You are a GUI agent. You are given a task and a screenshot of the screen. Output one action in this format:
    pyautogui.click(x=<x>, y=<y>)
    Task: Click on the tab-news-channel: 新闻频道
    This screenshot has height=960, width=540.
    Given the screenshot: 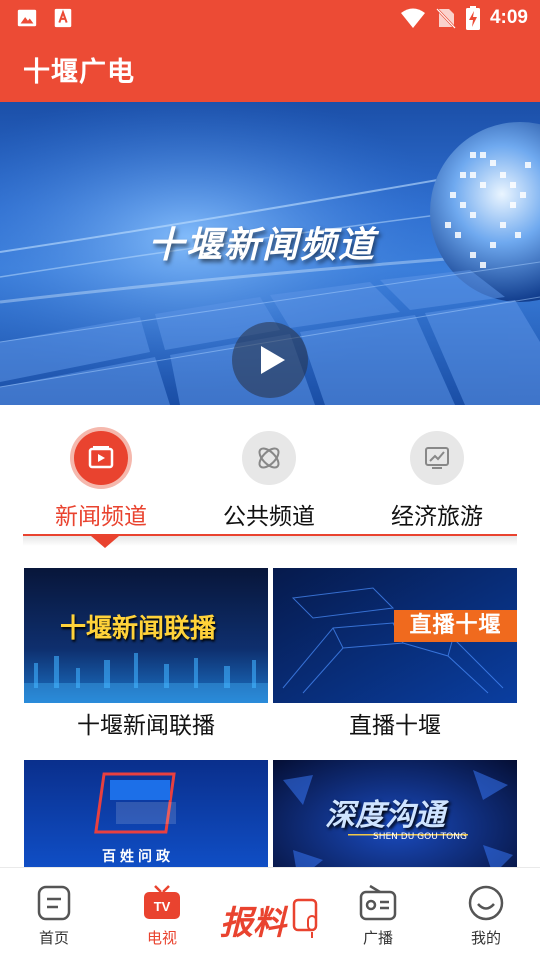 What is the action you would take?
    pyautogui.click(x=101, y=483)
    